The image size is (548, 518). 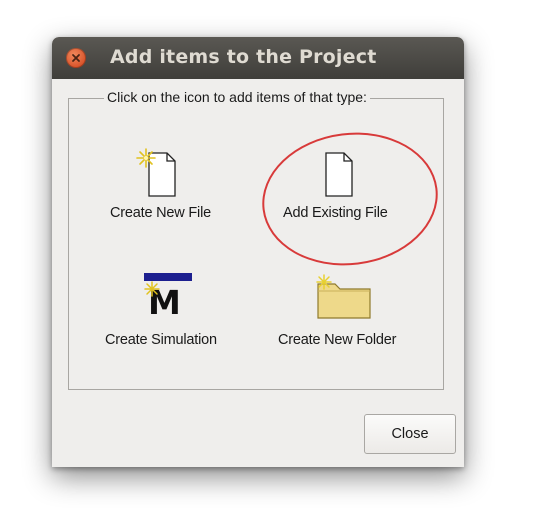 What do you see at coordinates (76, 58) in the screenshot?
I see `window-close-icon` at bounding box center [76, 58].